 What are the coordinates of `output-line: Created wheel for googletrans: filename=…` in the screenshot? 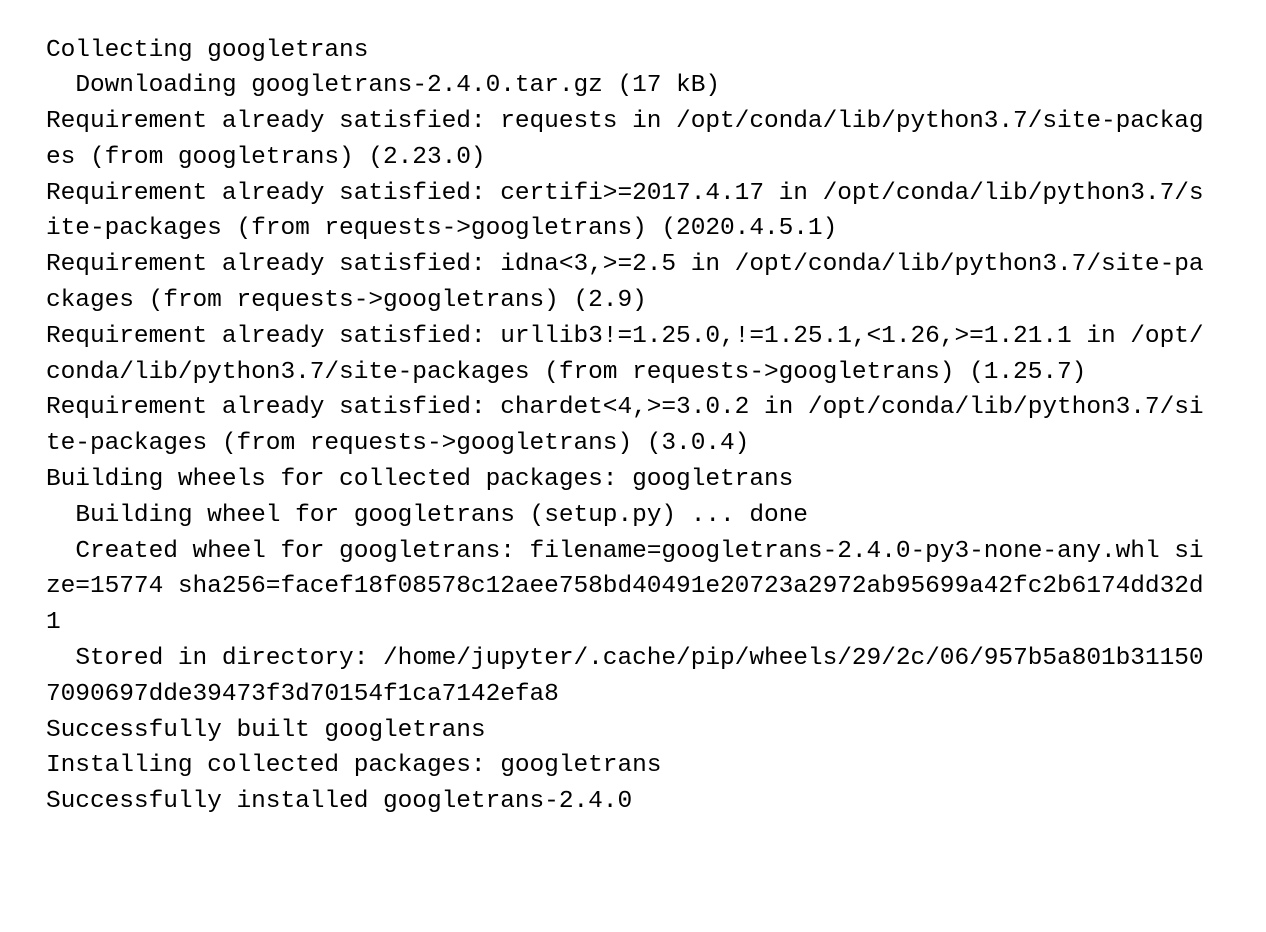 It's located at (625, 587).